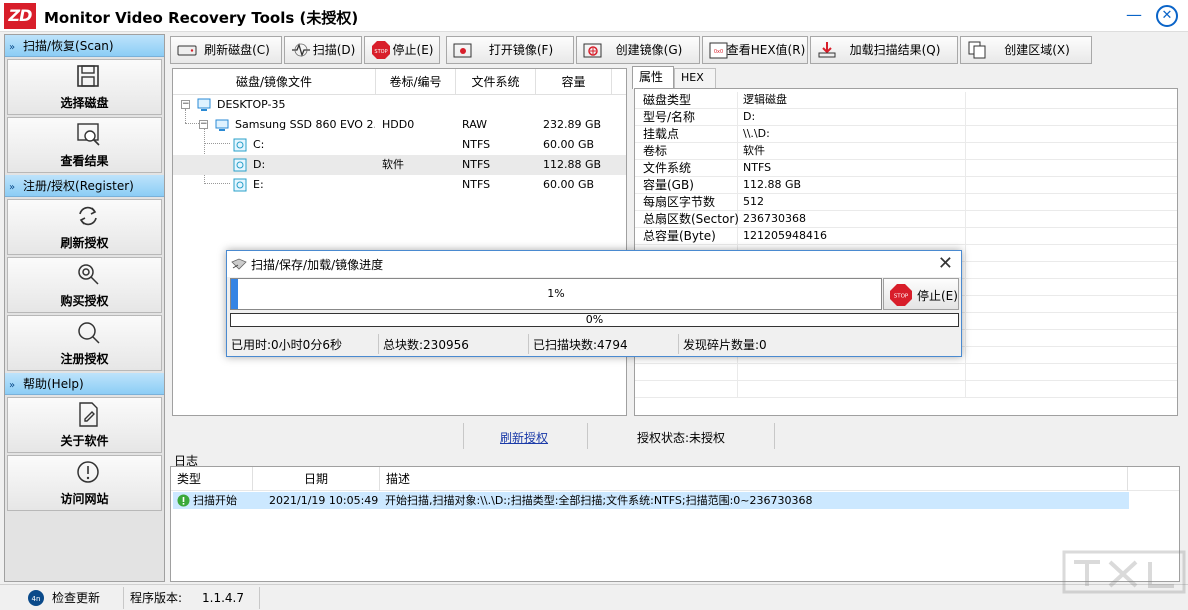 The image size is (1188, 610). I want to click on svg-text: 4n, so click(36, 599).